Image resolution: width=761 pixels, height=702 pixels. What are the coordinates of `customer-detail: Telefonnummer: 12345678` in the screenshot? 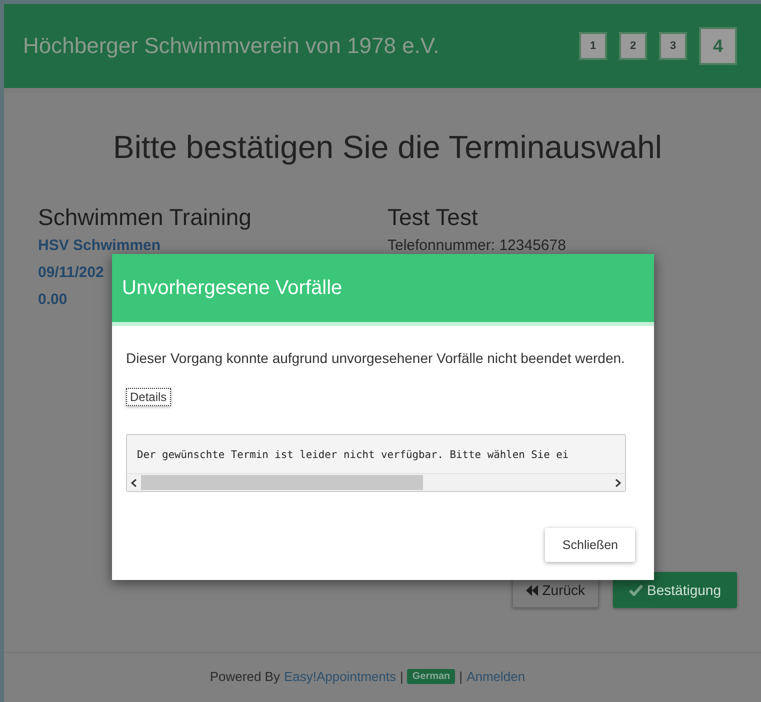 It's located at (477, 245).